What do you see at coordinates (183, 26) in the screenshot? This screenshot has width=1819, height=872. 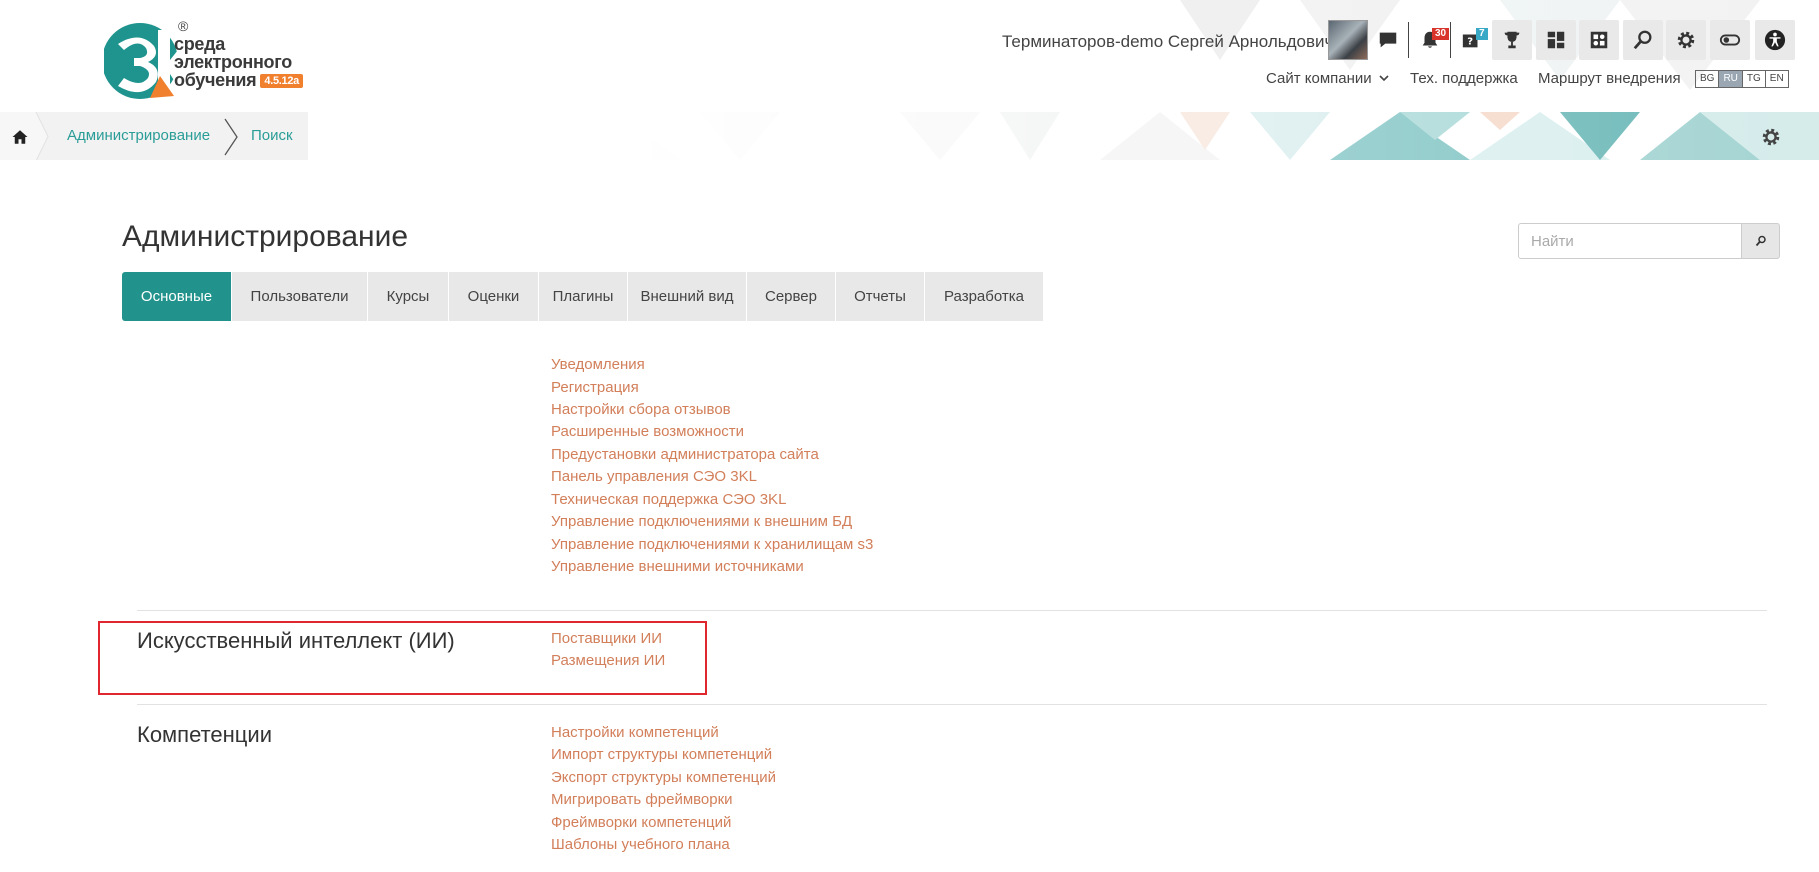 I see `registered-mark: ®` at bounding box center [183, 26].